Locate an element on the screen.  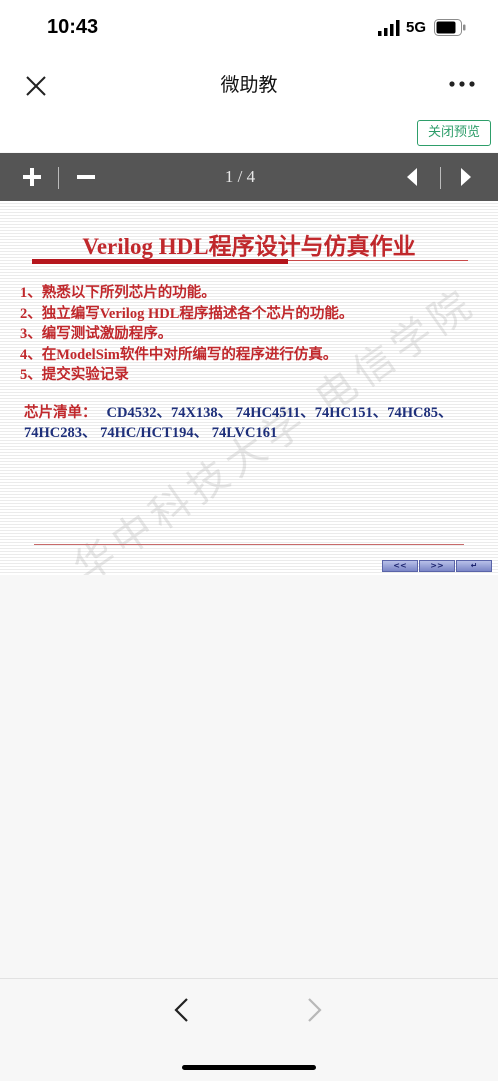
slide-divider is located at coordinates (249, 544).